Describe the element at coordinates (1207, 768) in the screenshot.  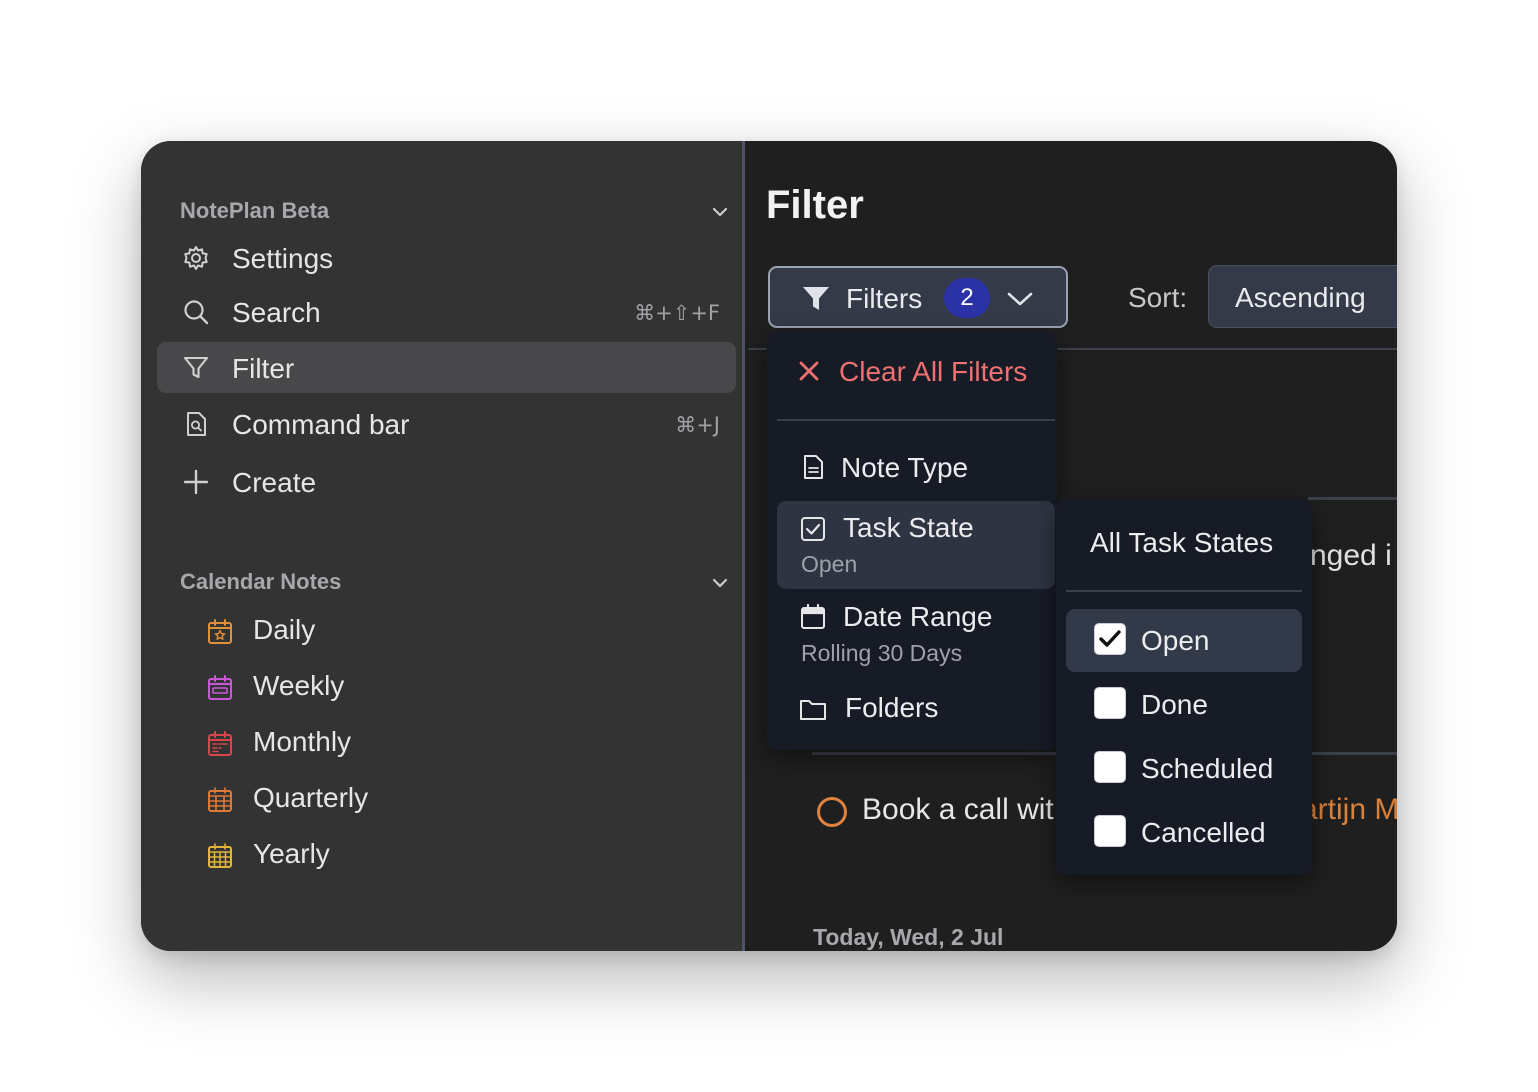
I see `option-label: Scheduled` at that location.